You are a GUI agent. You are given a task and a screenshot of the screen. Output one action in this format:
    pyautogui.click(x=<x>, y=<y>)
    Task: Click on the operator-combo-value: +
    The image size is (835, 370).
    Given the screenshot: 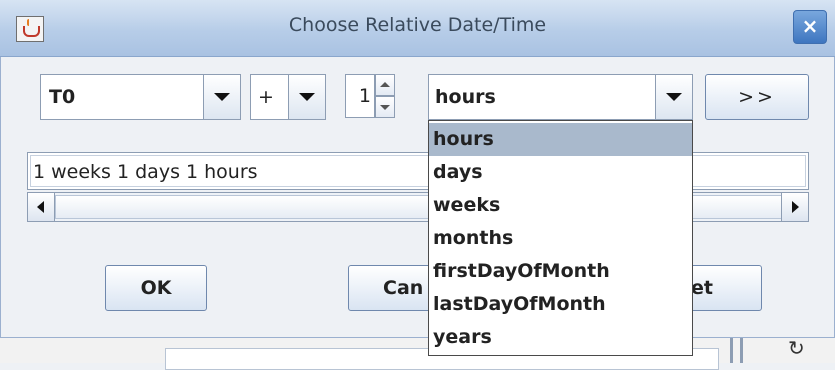 What is the action you would take?
    pyautogui.click(x=266, y=97)
    